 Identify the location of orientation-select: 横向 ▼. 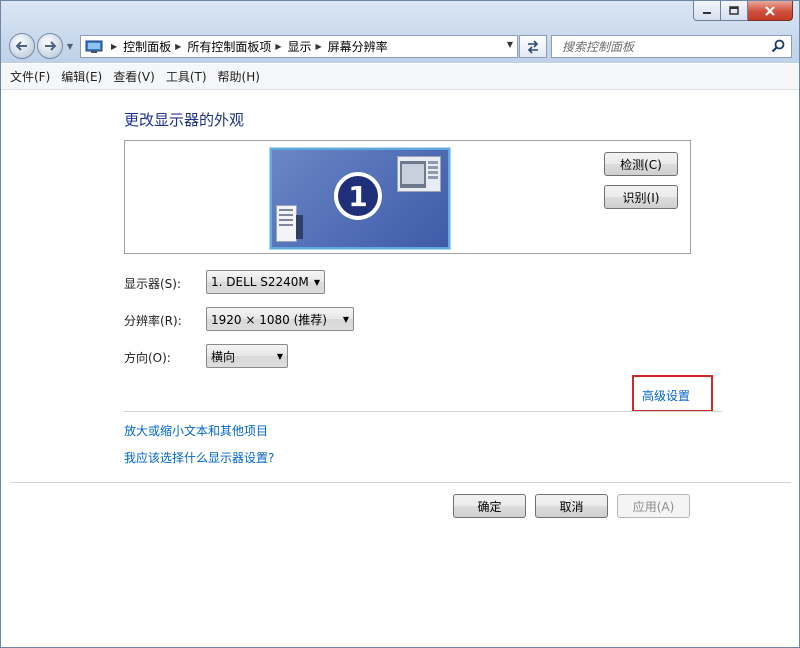
(247, 356).